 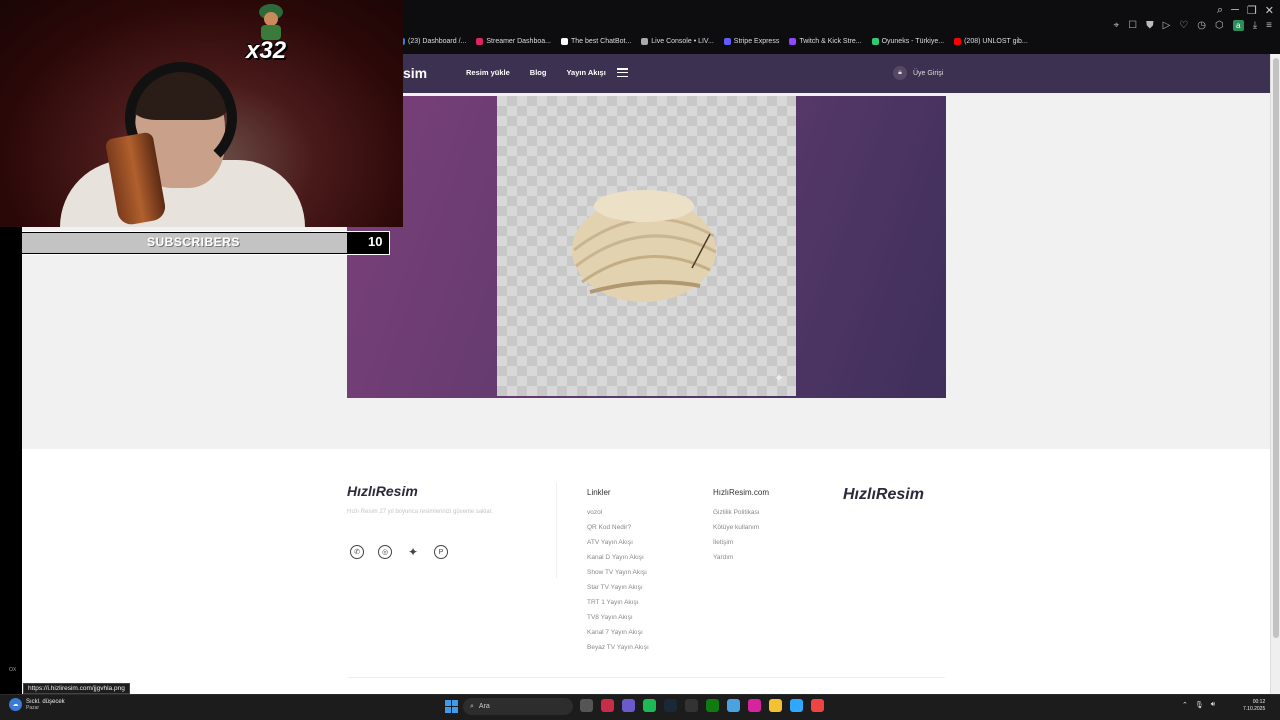 What do you see at coordinates (670, 705) in the screenshot?
I see `steam-icon` at bounding box center [670, 705].